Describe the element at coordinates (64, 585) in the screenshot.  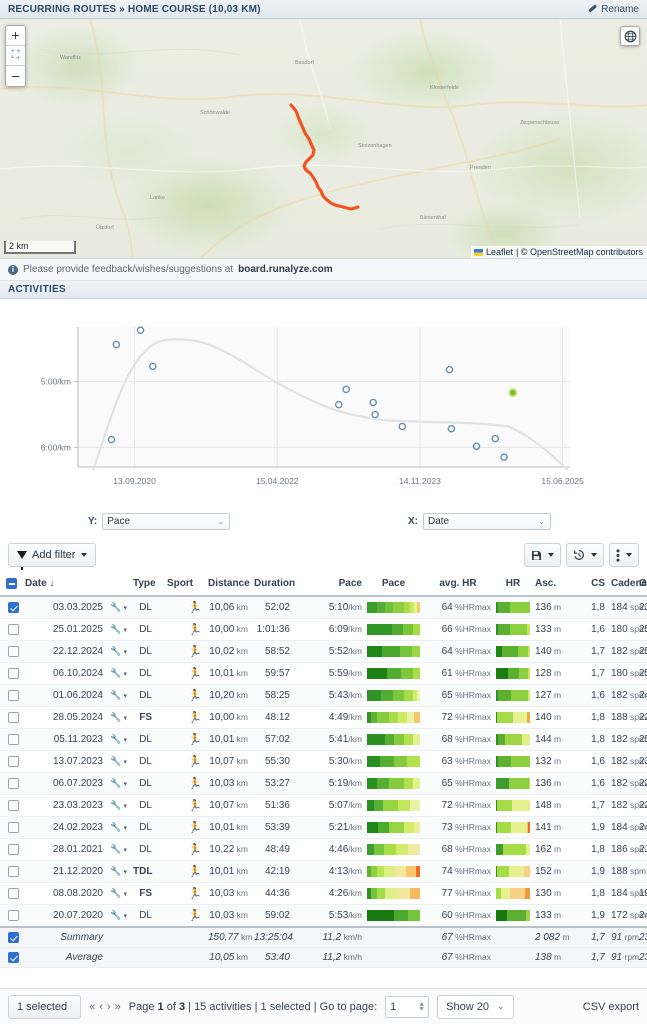
I see `col-date: Date ↓` at that location.